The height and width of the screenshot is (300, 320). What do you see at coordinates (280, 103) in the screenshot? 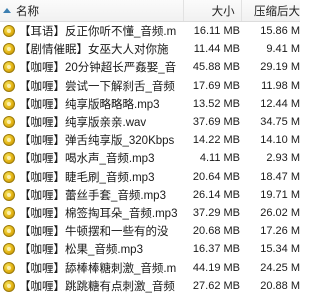
I see `file-compressed-size: 12.44 M` at bounding box center [280, 103].